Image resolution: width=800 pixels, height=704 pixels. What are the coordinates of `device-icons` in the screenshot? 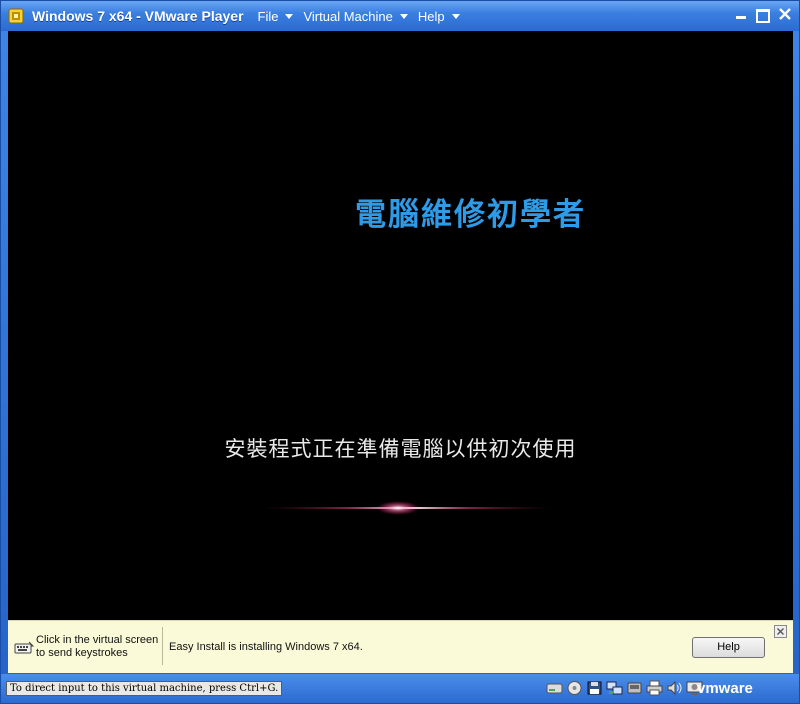 It's located at (624, 688).